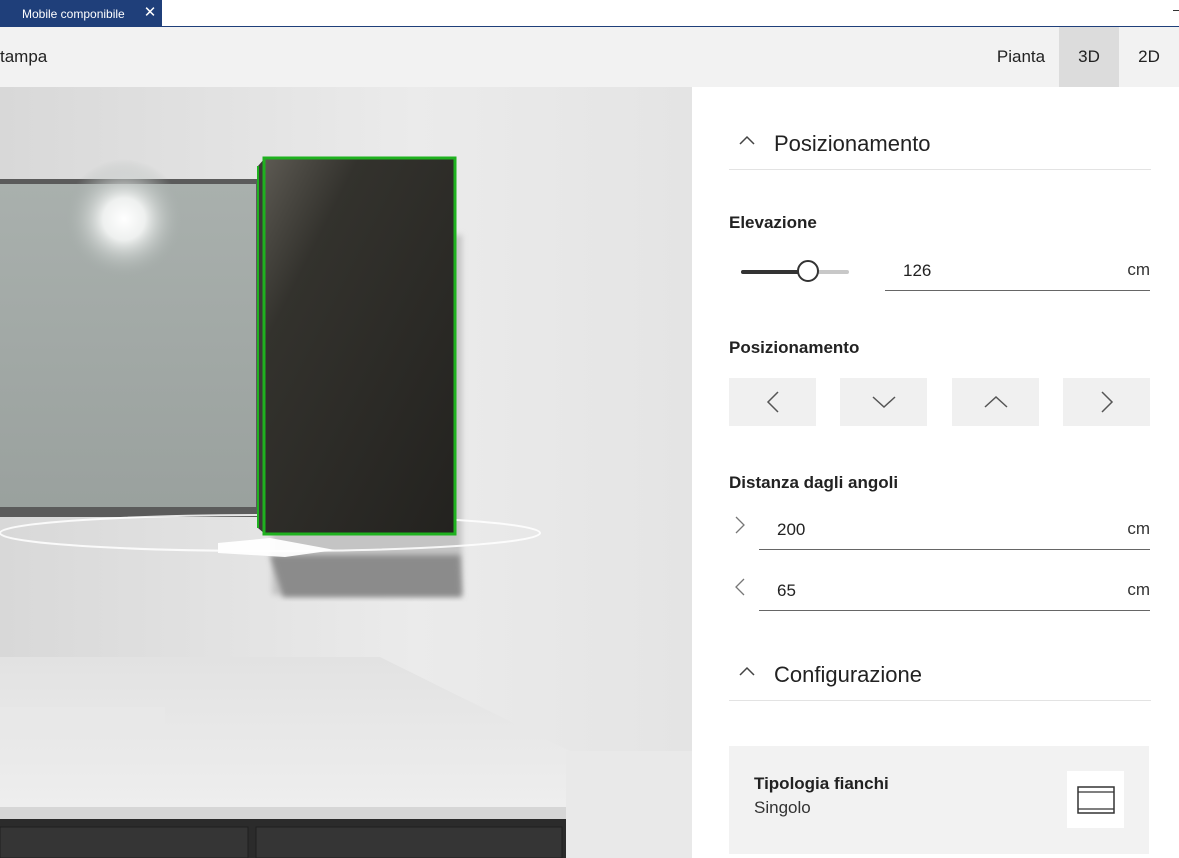 This screenshot has width=1179, height=858. Describe the element at coordinates (794, 347) in the screenshot. I see `position-label: Posizionamento` at that location.